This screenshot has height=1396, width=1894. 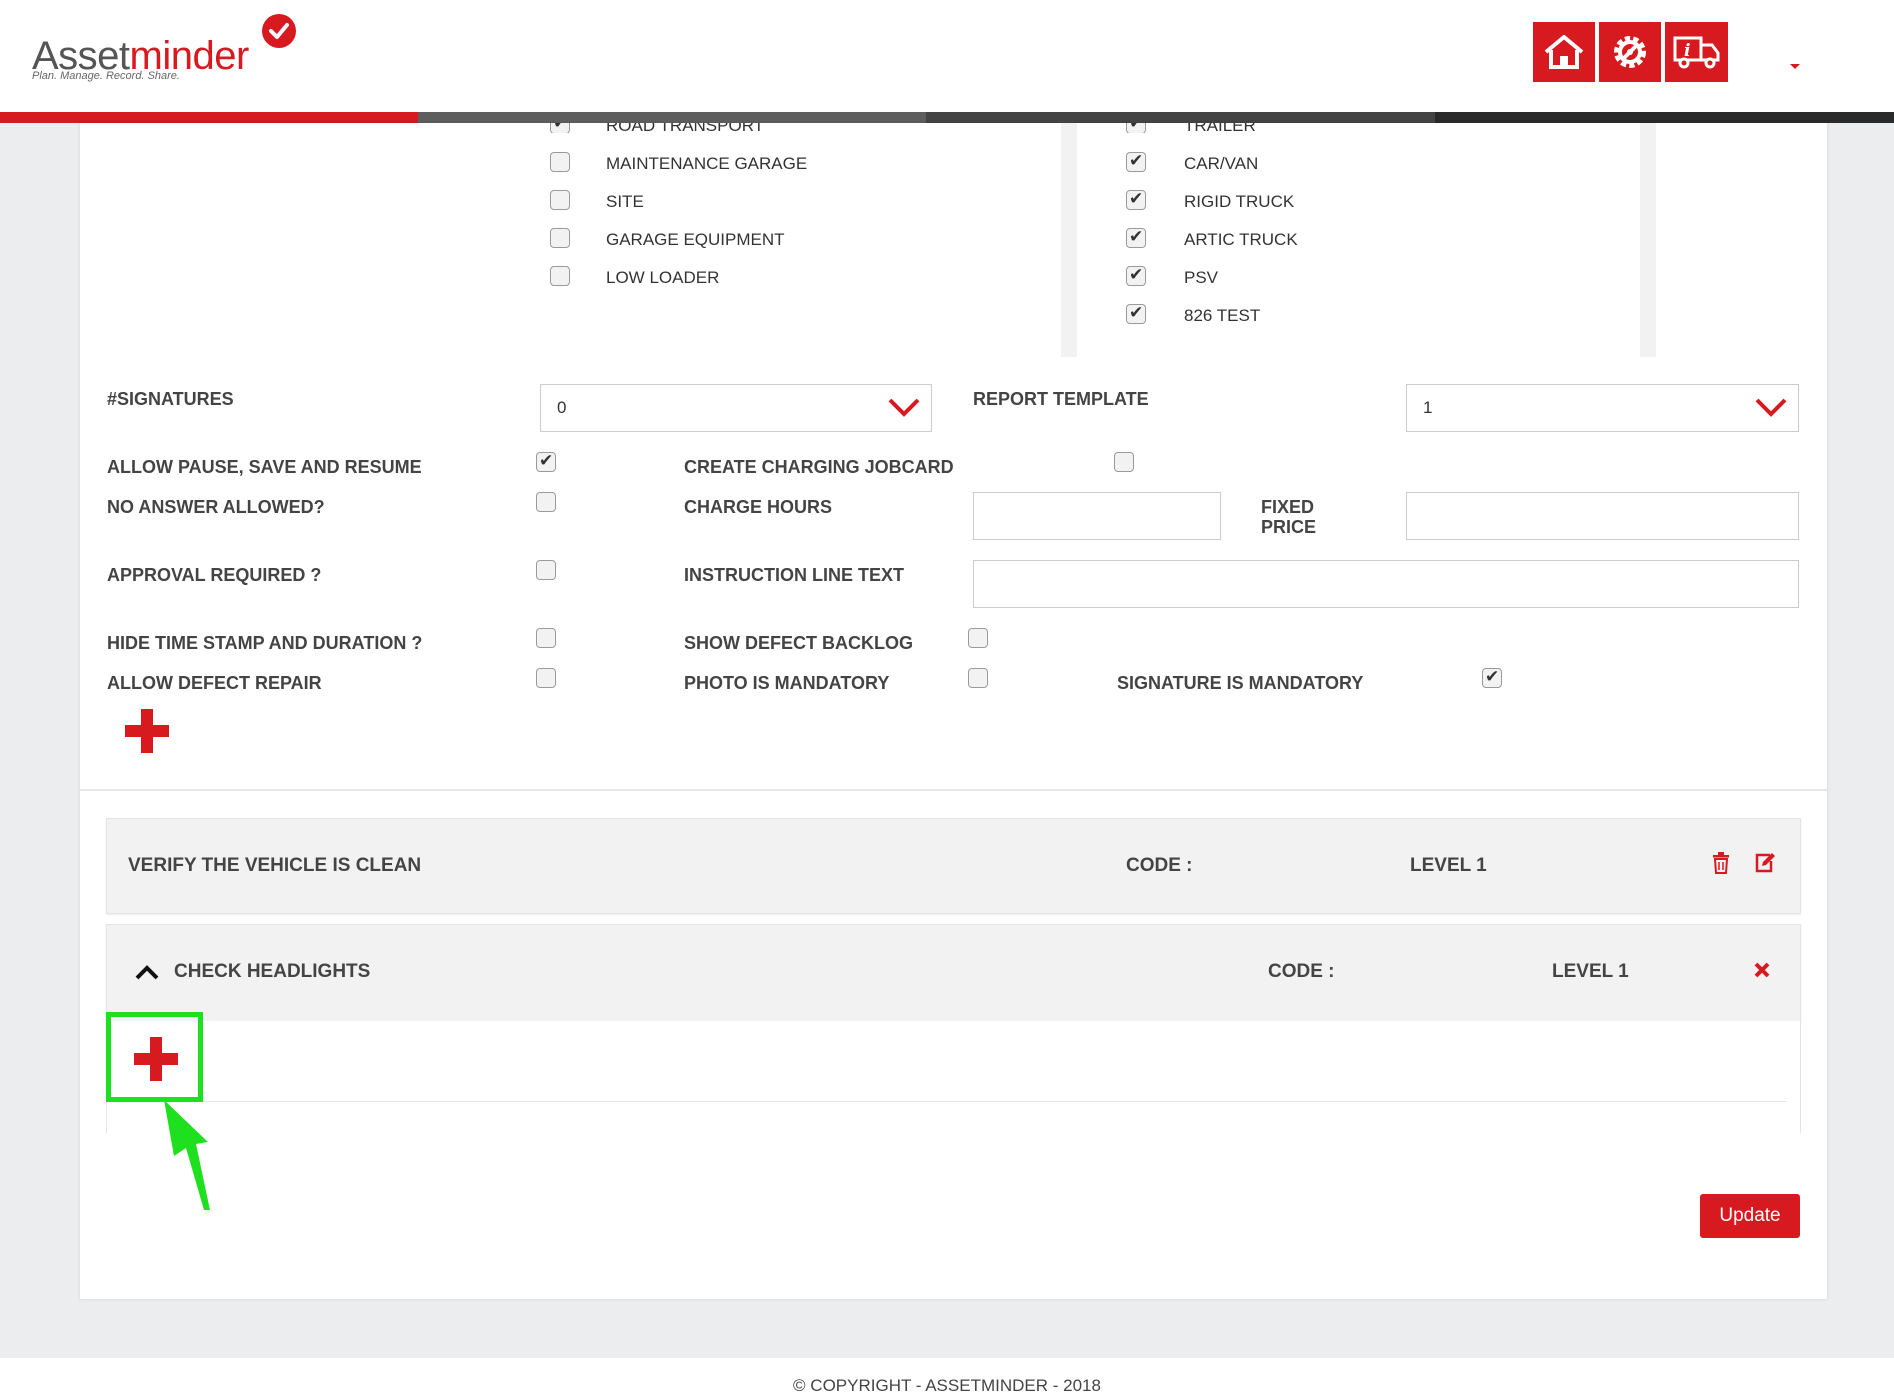 I want to click on trash-icon, so click(x=1721, y=865).